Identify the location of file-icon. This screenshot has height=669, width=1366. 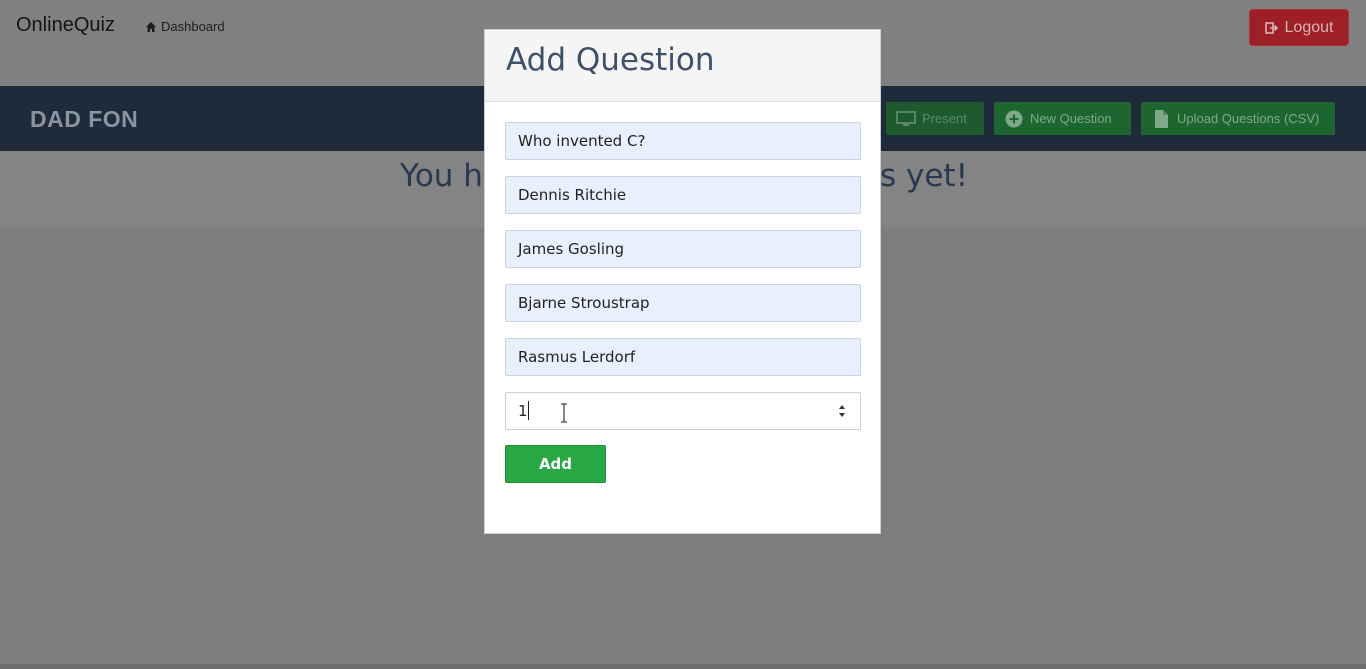
(1161, 118).